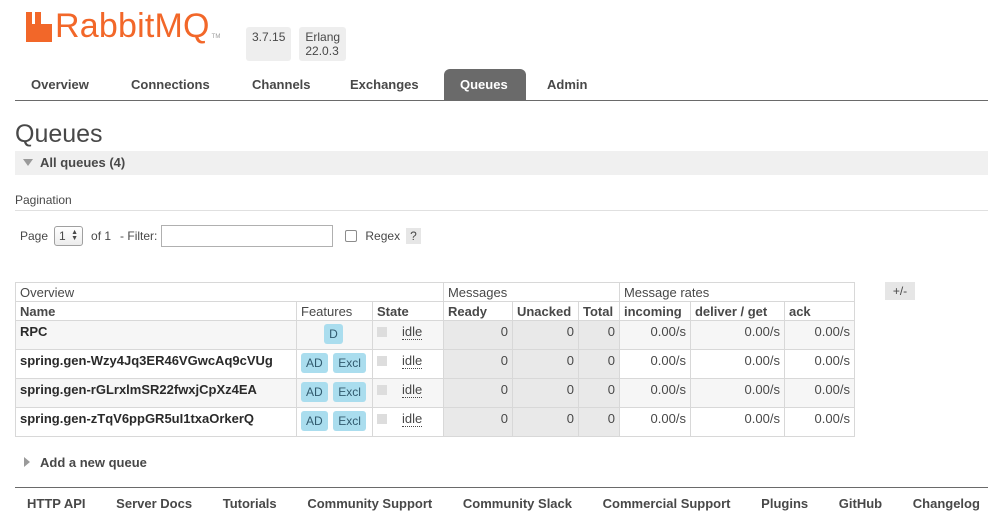 The image size is (988, 522). I want to click on footer-link-community-slack: Community Slack, so click(517, 503).